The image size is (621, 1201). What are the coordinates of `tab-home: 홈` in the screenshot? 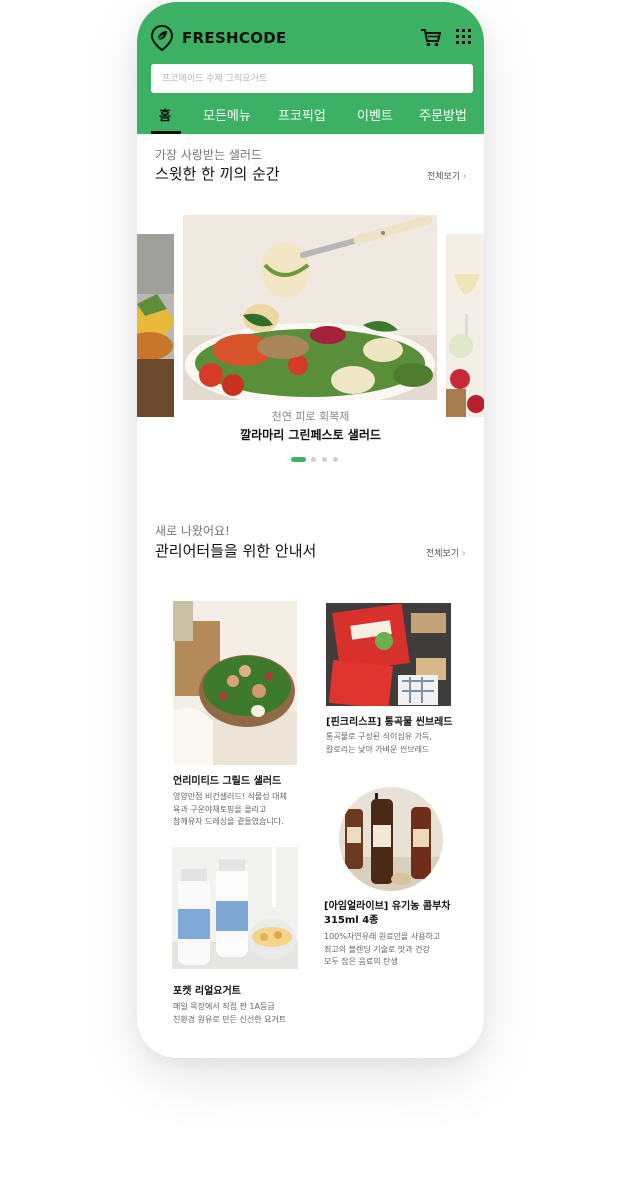 It's located at (165, 114).